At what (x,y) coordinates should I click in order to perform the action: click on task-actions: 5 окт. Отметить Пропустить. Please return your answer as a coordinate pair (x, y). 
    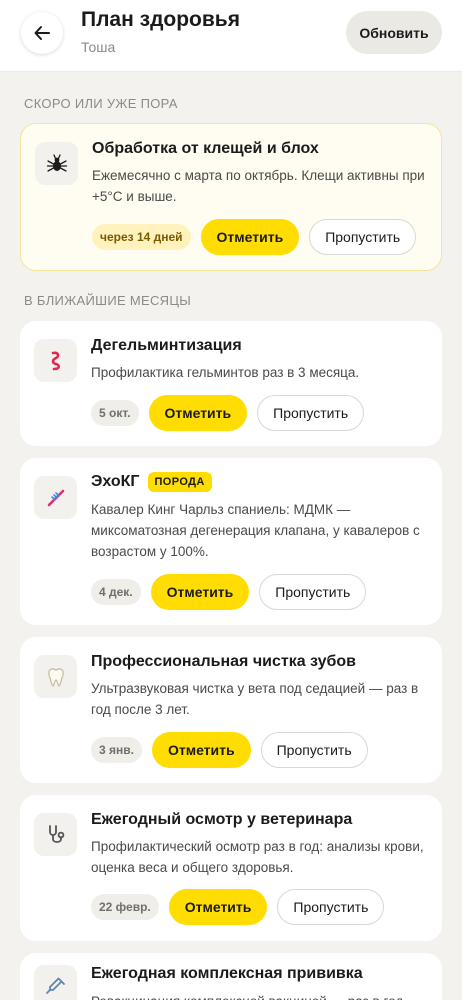
    Looking at the image, I should click on (228, 413).